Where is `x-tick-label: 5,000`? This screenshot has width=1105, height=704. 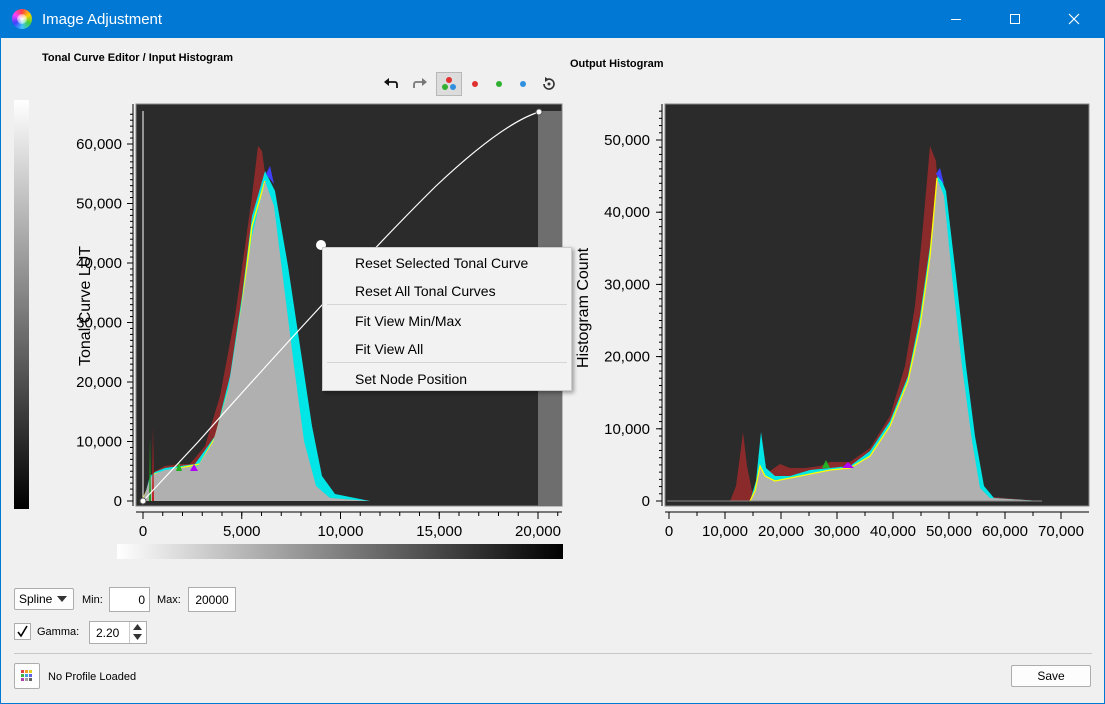 x-tick-label: 5,000 is located at coordinates (242, 531).